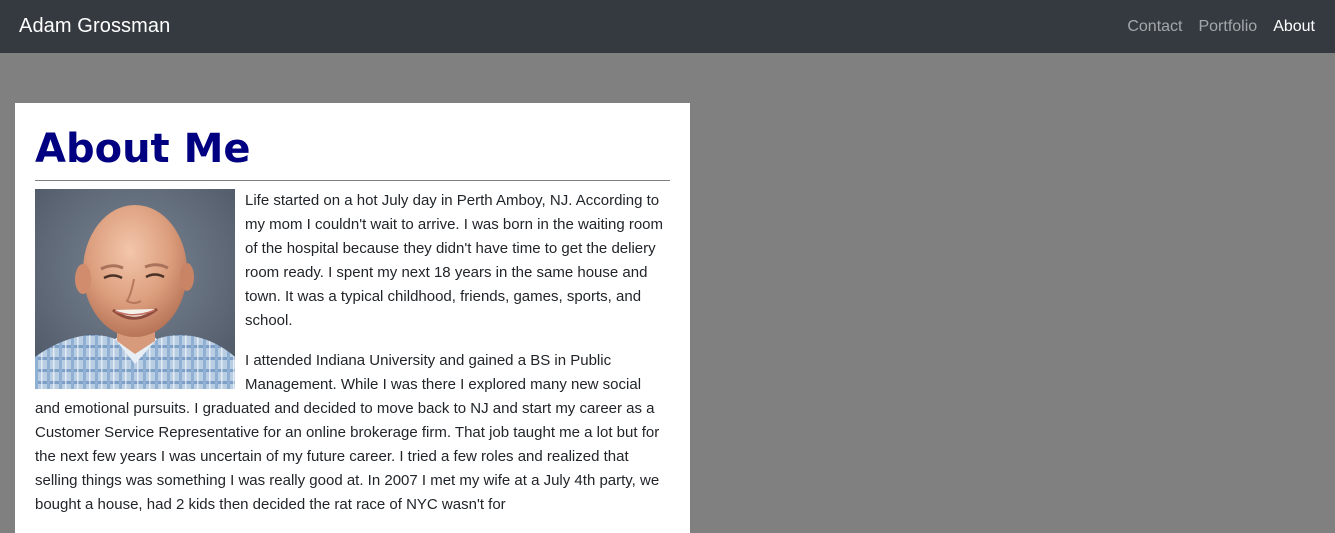 Image resolution: width=1335 pixels, height=533 pixels. I want to click on nav-links: Contact Portfolio About, so click(1221, 27).